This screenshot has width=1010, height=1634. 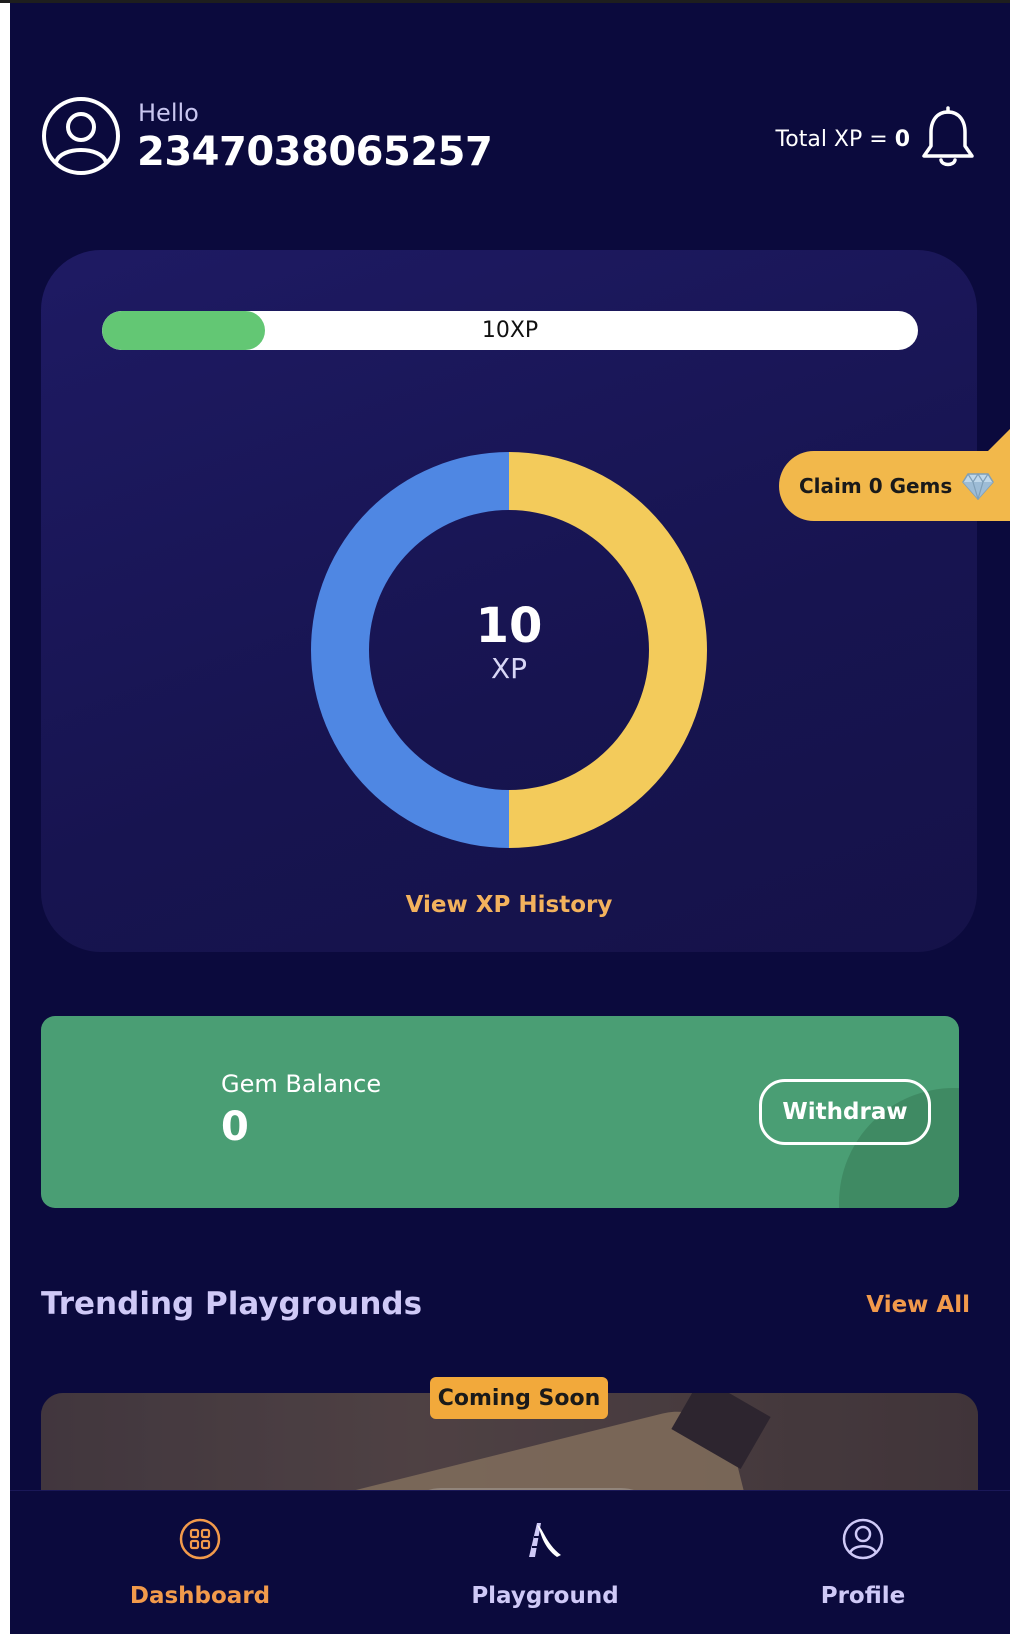 What do you see at coordinates (545, 1562) in the screenshot?
I see `nav-item-playground: Playground` at bounding box center [545, 1562].